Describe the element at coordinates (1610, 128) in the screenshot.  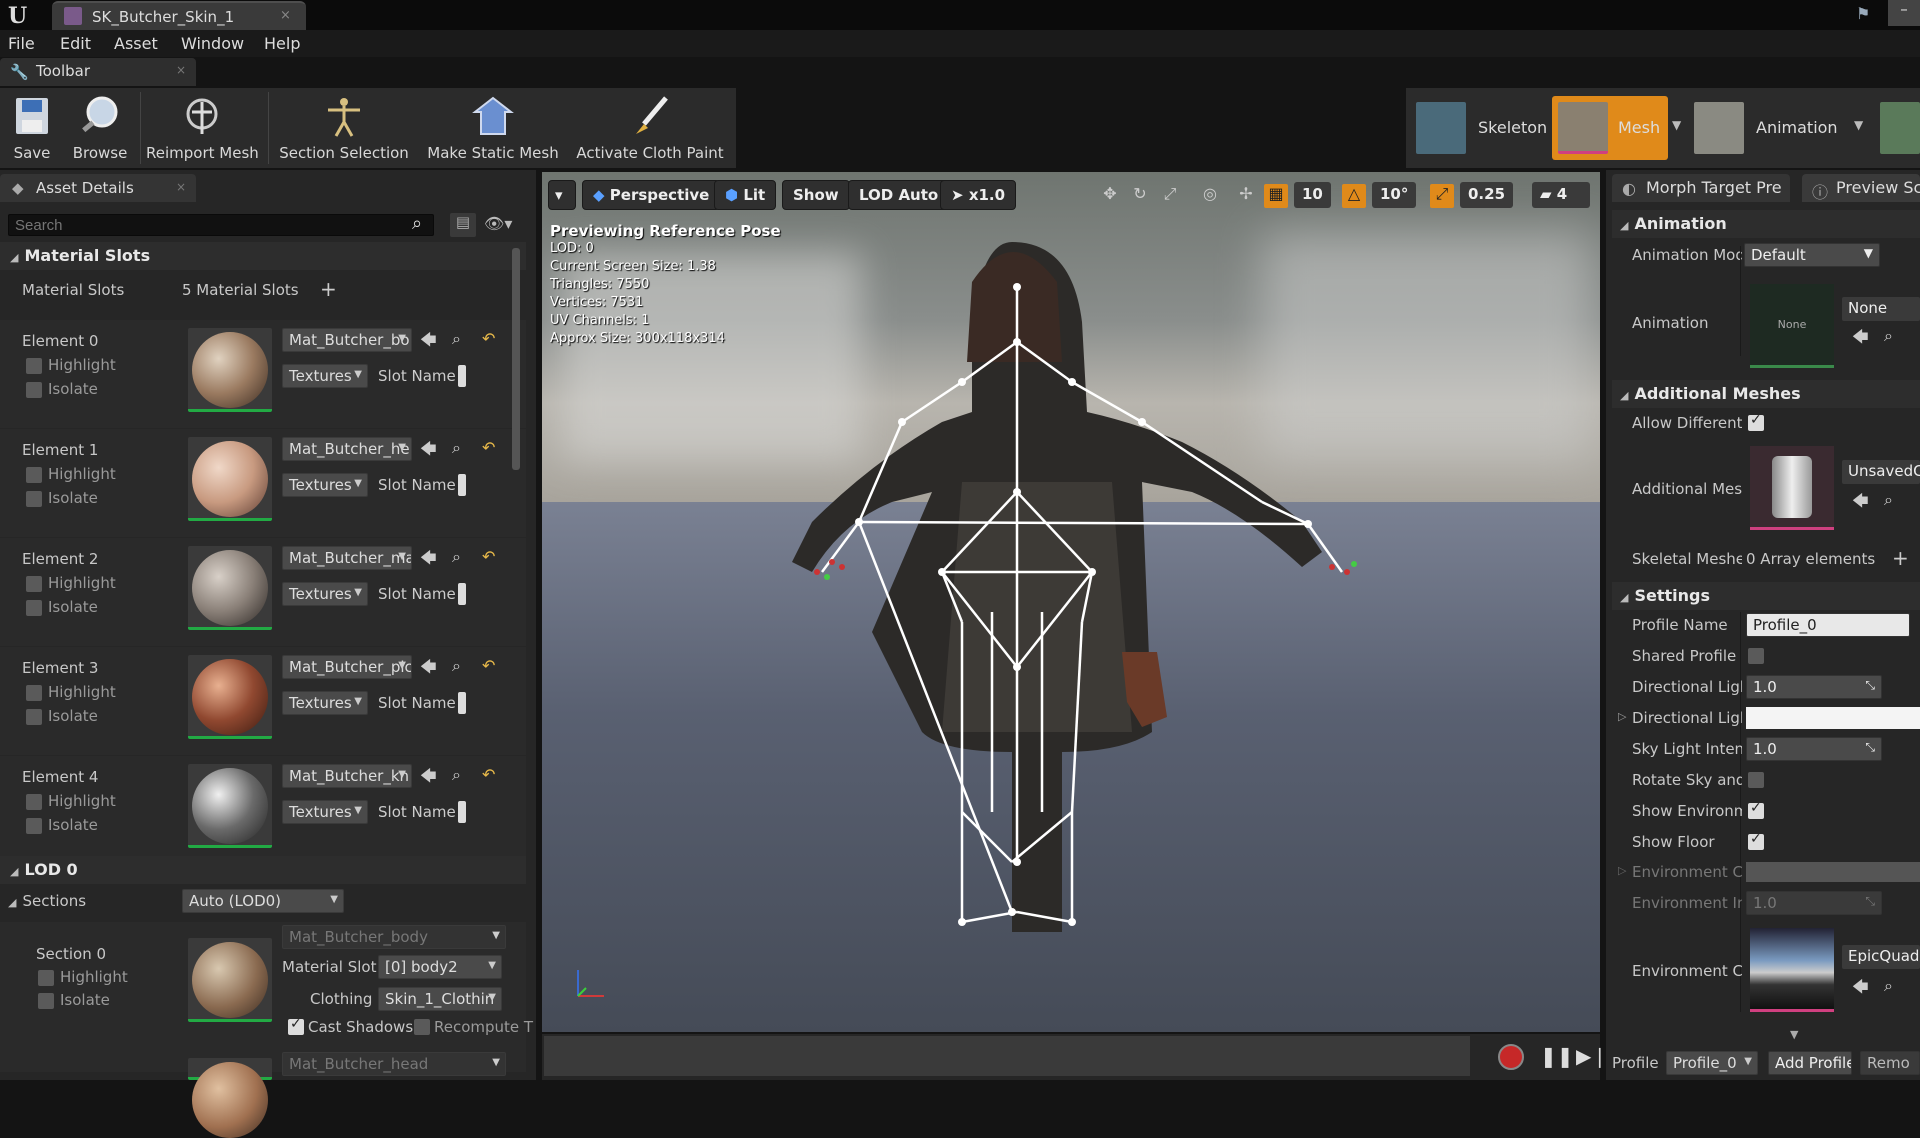
I see `mesh-mode-button: Mesh` at that location.